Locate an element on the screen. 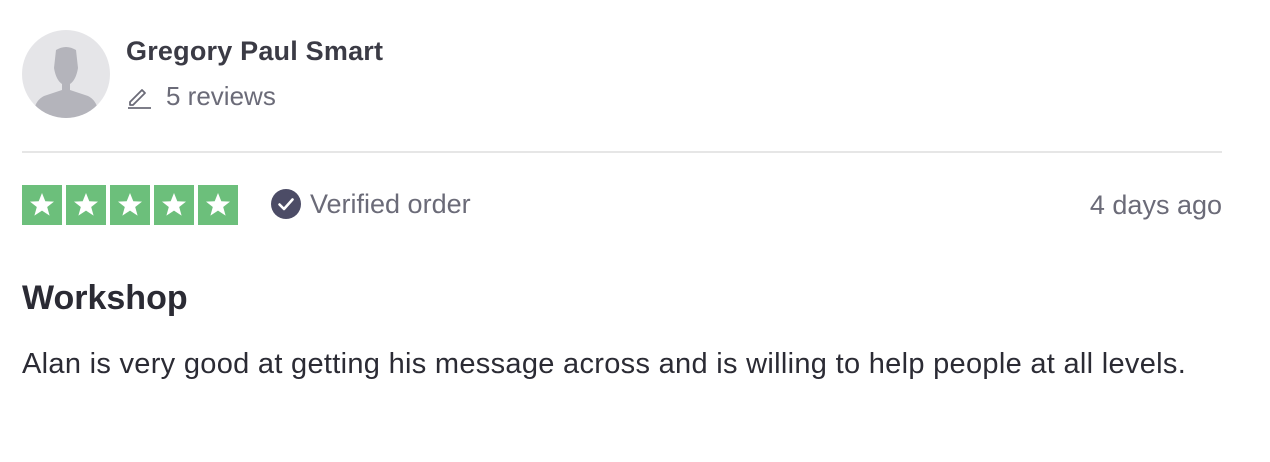 Image resolution: width=1270 pixels, height=462 pixels. reviews-count: 5 reviews is located at coordinates (254, 96).